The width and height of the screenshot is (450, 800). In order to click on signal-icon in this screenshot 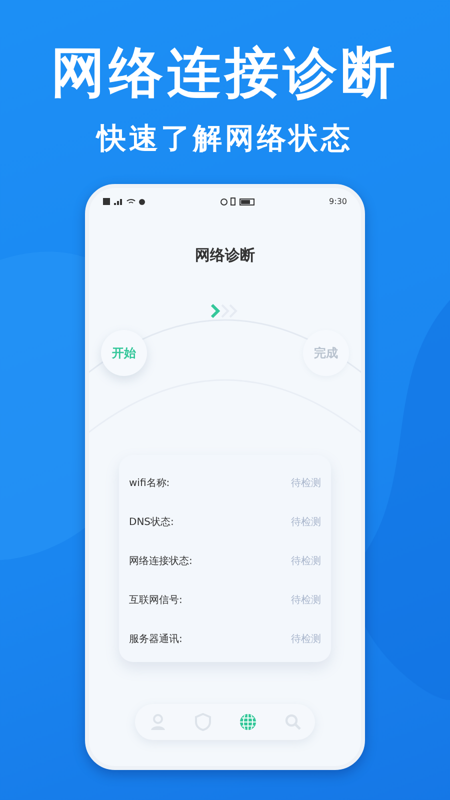, I will do `click(125, 201)`.